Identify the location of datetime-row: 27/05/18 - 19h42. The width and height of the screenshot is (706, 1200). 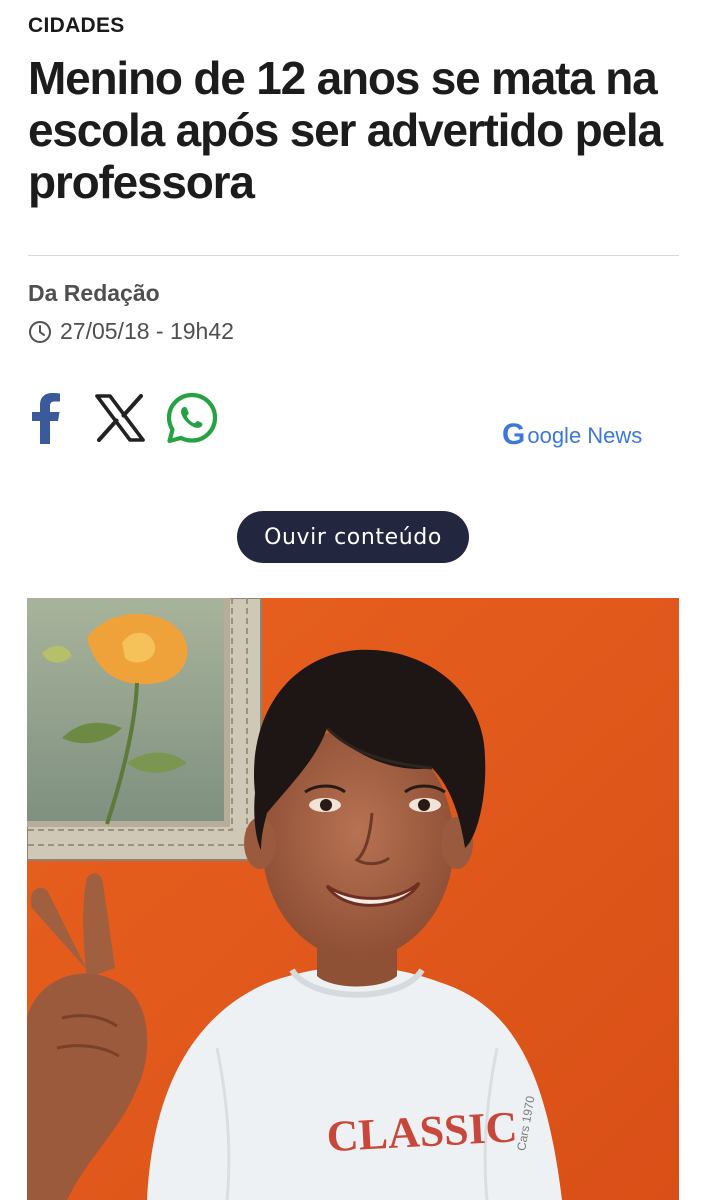
(131, 331).